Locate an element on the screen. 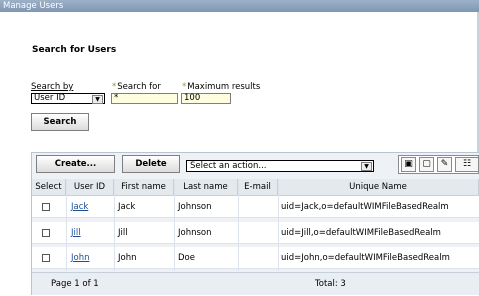  edit-filter-icon: ✎ is located at coordinates (444, 164).